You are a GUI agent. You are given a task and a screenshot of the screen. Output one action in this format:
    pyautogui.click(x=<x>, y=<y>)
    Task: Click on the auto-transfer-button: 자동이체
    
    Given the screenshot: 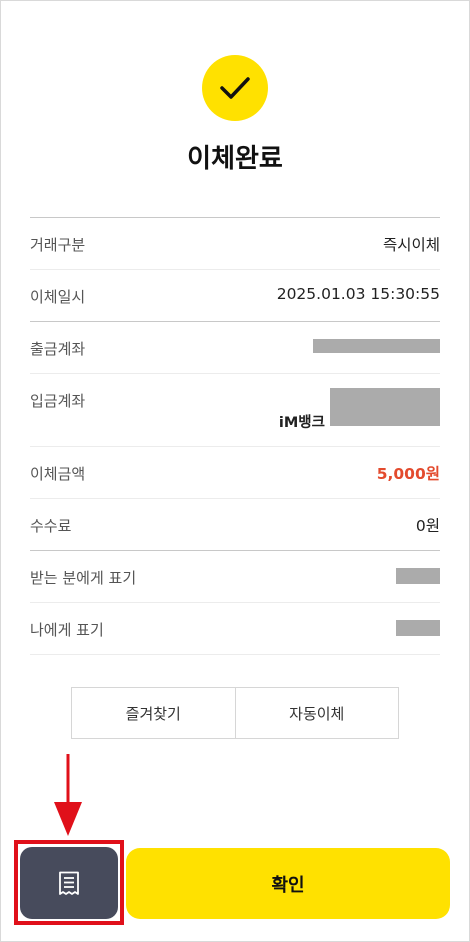 What is the action you would take?
    pyautogui.click(x=316, y=713)
    